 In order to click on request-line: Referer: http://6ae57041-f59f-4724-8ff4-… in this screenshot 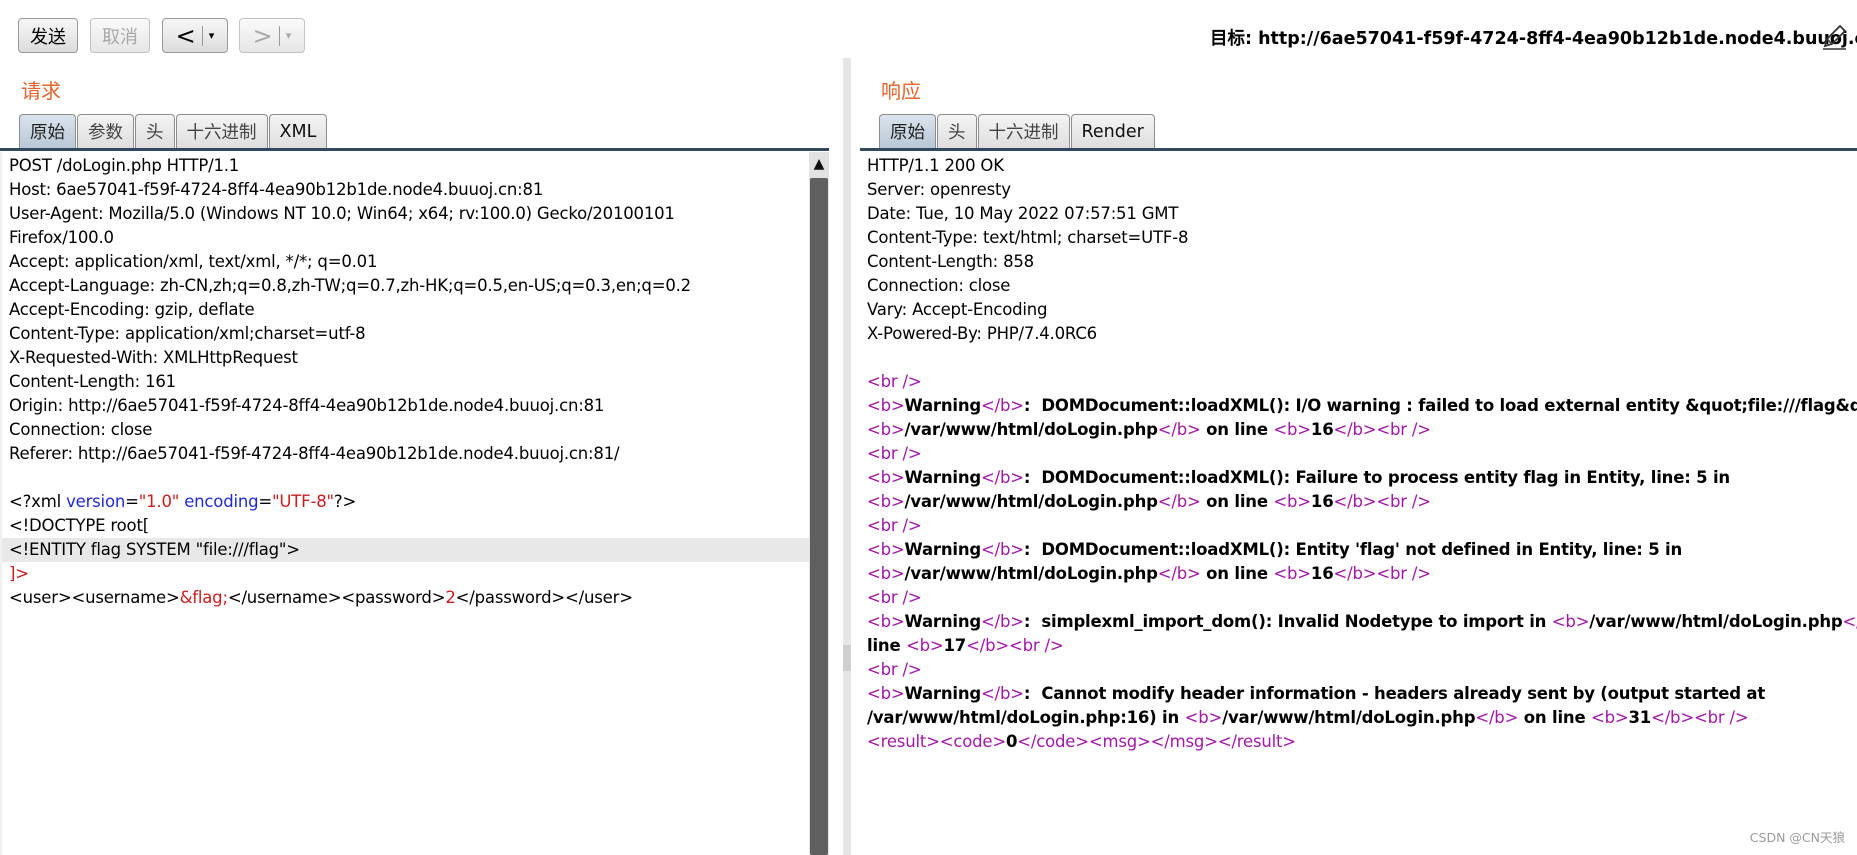, I will do `click(314, 453)`.